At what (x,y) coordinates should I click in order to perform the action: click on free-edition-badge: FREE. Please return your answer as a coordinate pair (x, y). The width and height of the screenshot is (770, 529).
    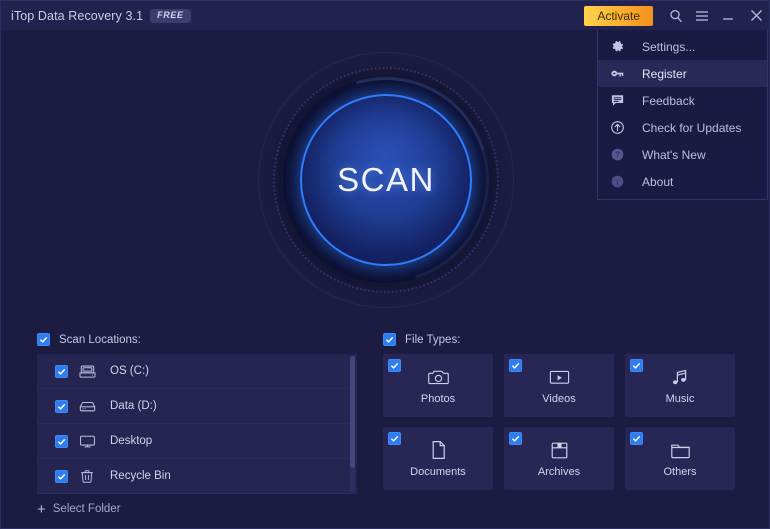
    Looking at the image, I should click on (170, 15).